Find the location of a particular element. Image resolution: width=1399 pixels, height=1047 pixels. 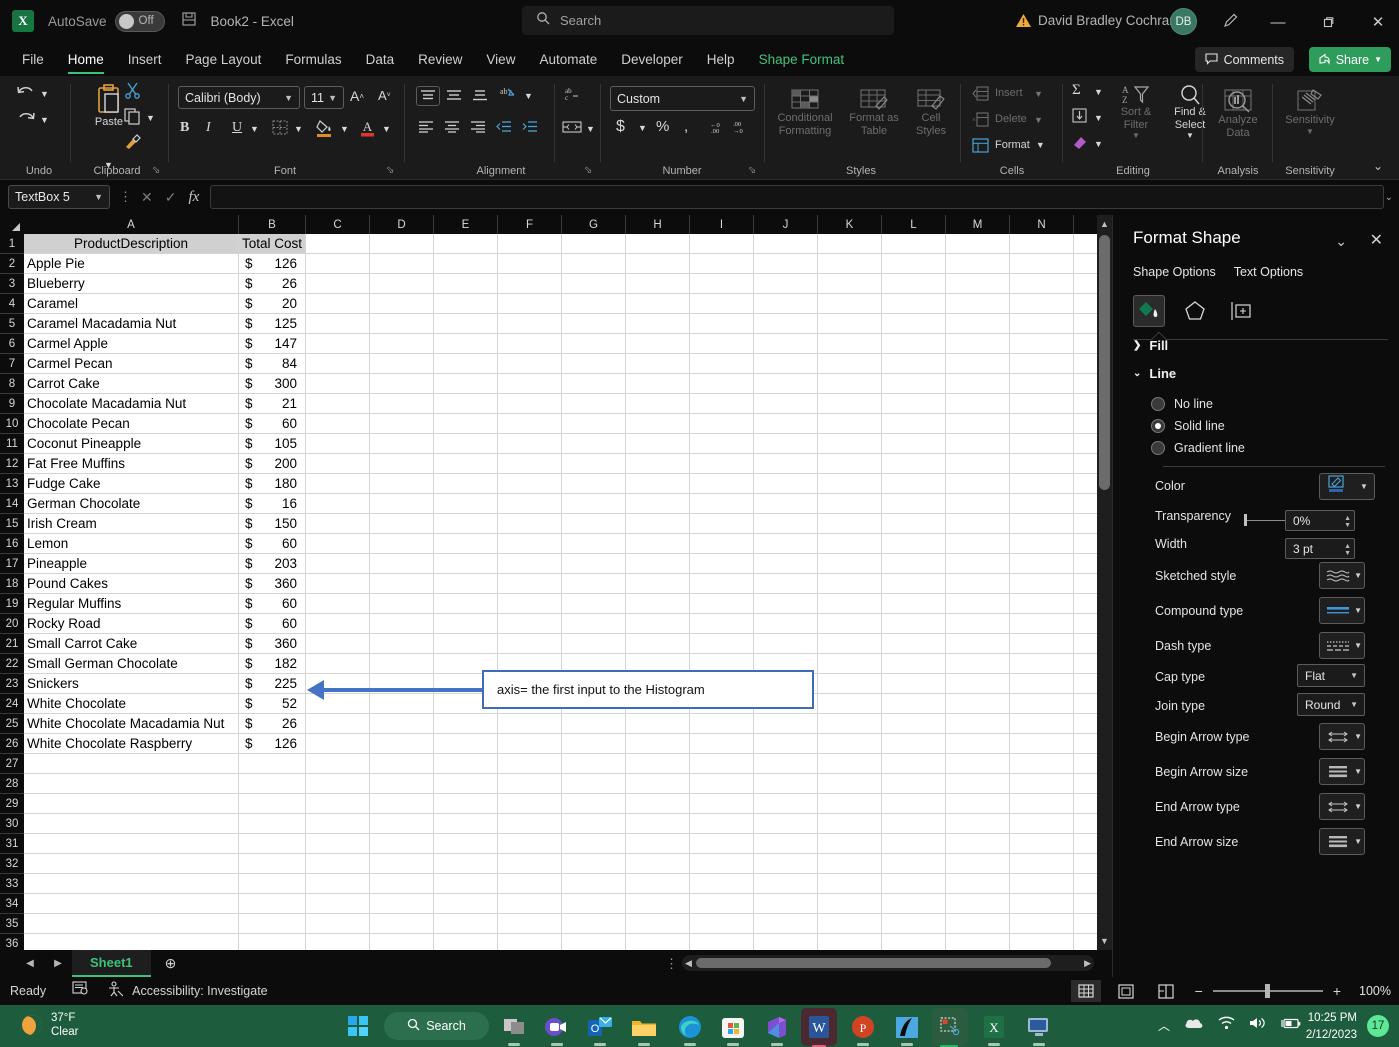

cell-e35 is located at coordinates (466, 924).